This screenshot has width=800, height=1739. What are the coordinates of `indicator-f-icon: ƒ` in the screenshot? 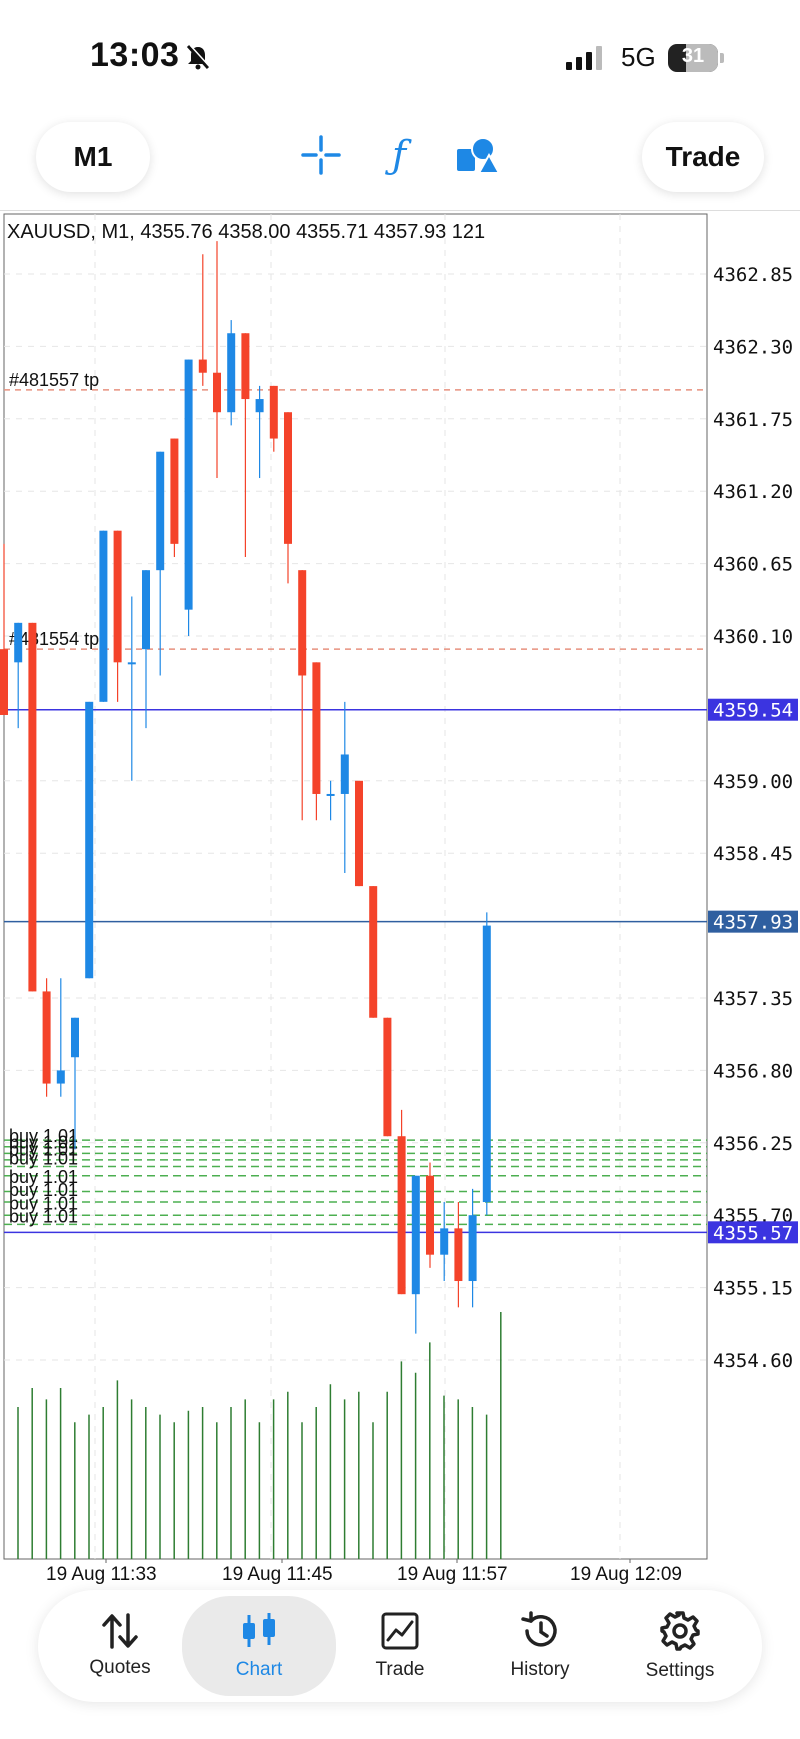 It's located at (399, 155).